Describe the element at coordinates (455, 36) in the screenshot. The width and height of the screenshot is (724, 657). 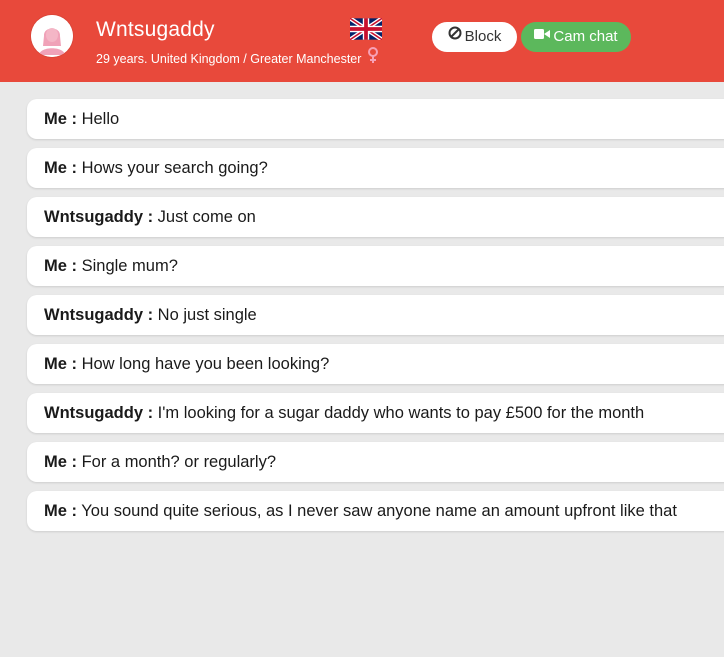
I see `ban-icon` at that location.